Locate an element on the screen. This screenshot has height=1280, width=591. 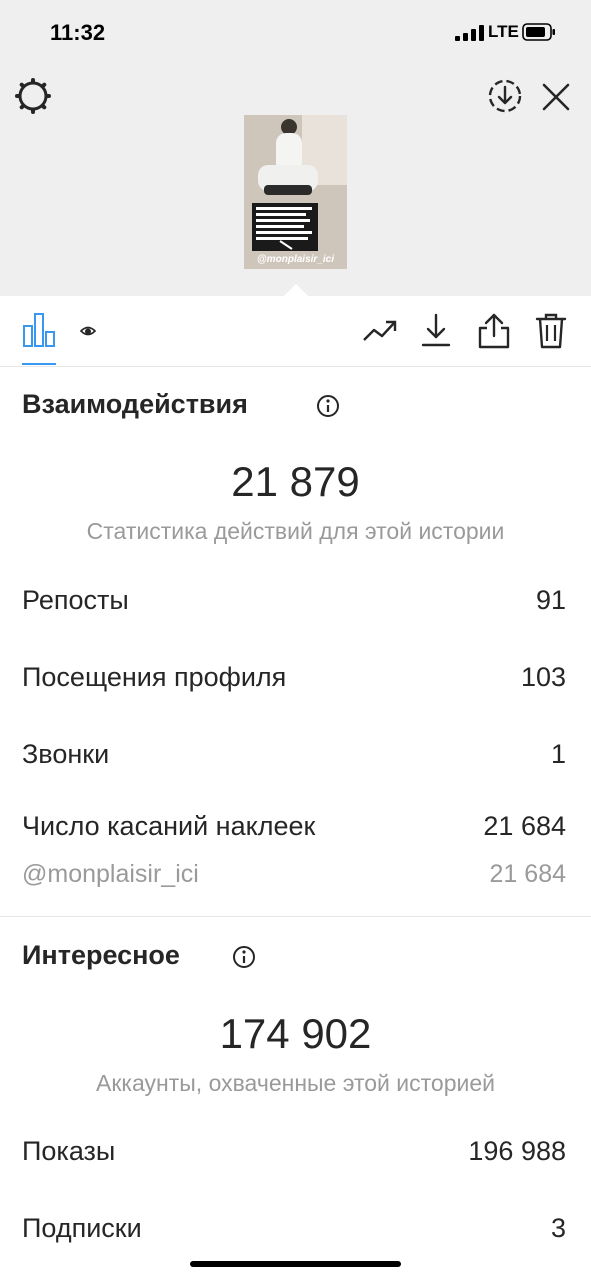
eye-icon is located at coordinates (88, 331).